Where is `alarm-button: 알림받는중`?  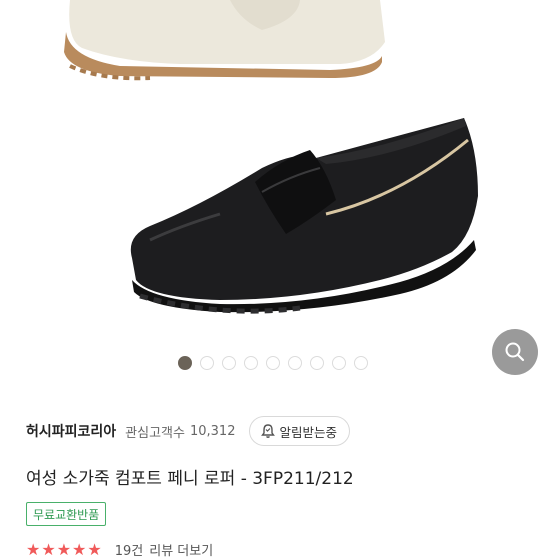 alarm-button: 알림받는중 is located at coordinates (299, 431).